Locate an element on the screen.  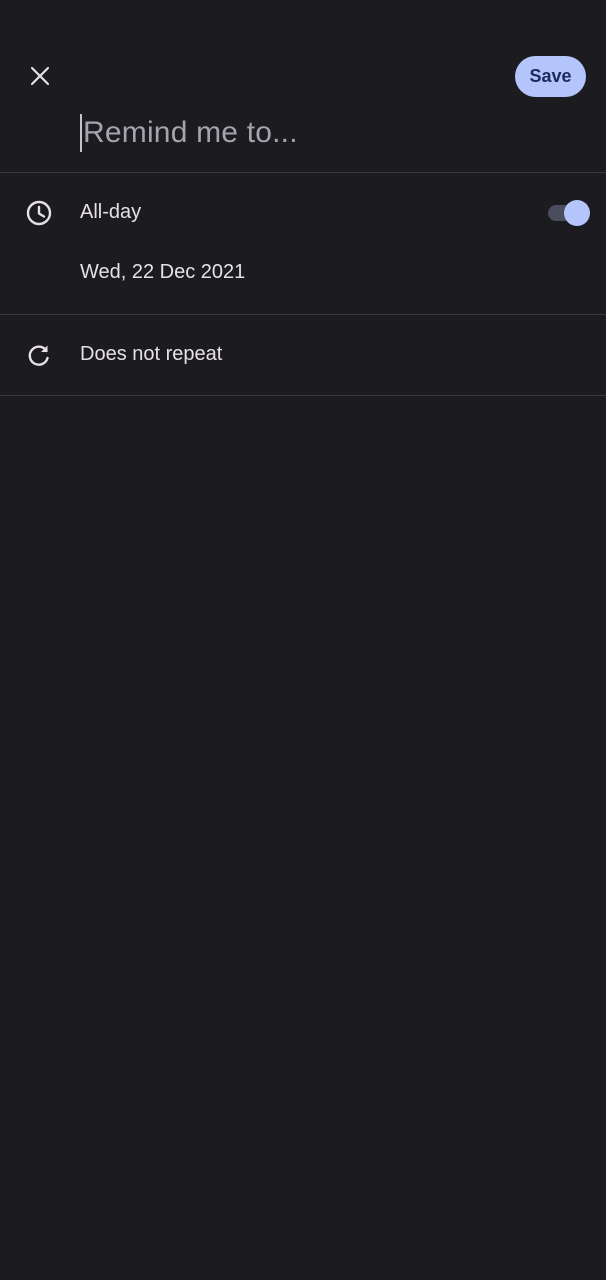
close-button is located at coordinates (40, 76).